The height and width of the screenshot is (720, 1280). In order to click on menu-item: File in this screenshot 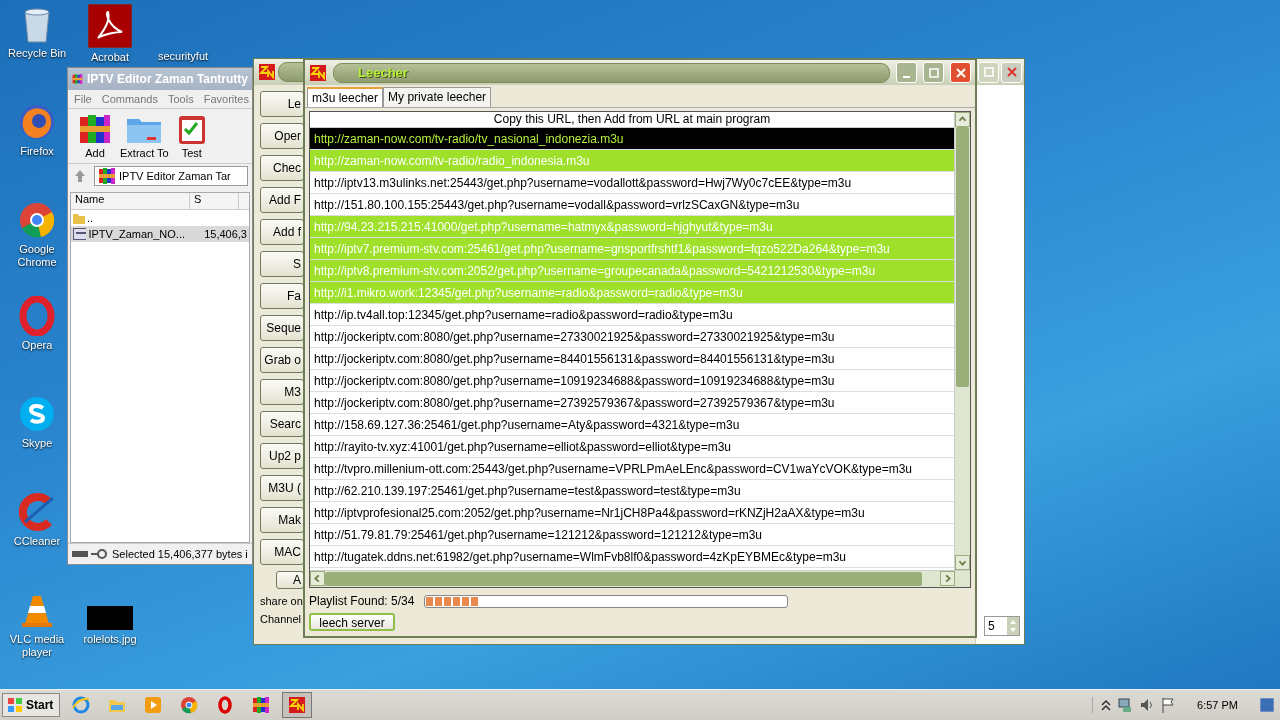, I will do `click(83, 99)`.